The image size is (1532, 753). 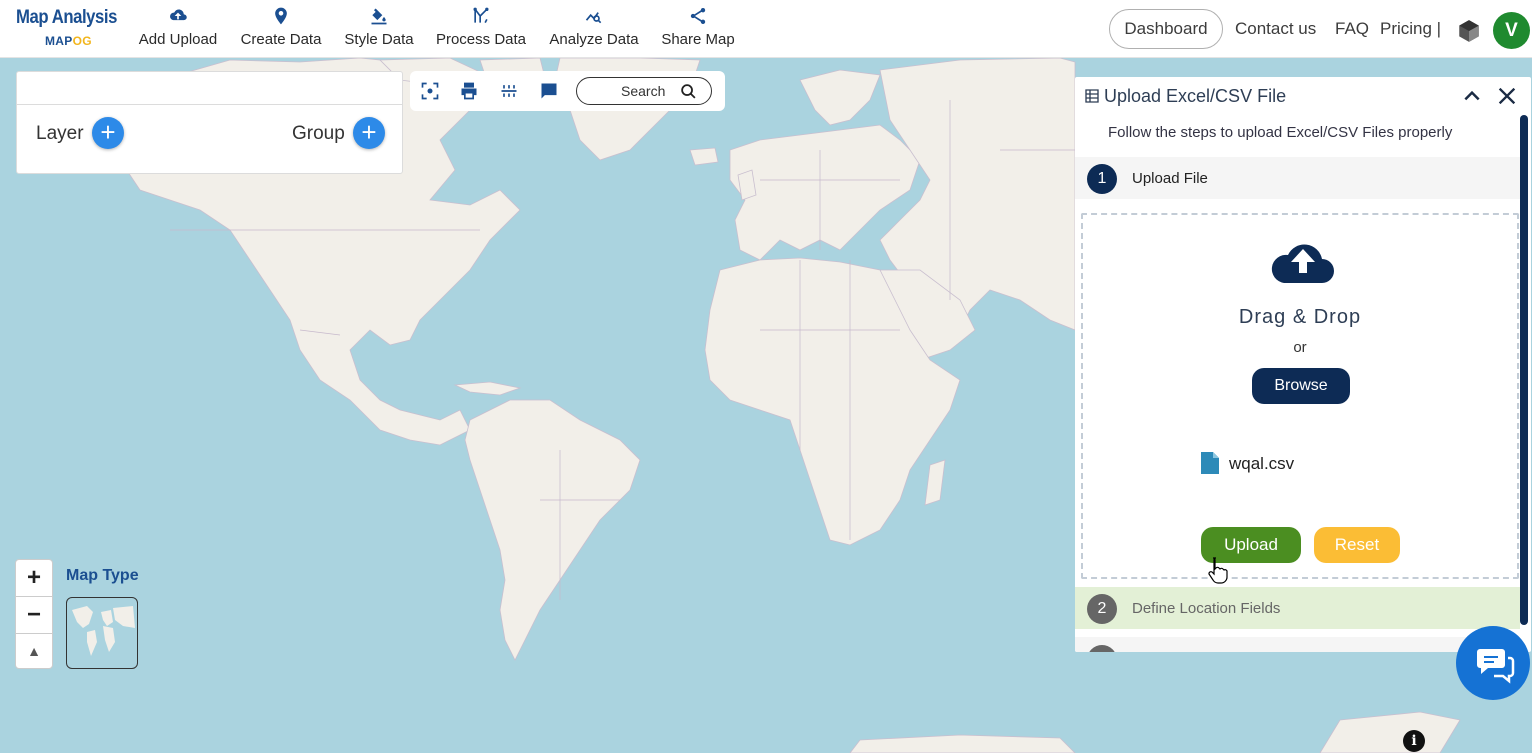 I want to click on nav-analyze-data-label: Analyze Data, so click(x=594, y=39).